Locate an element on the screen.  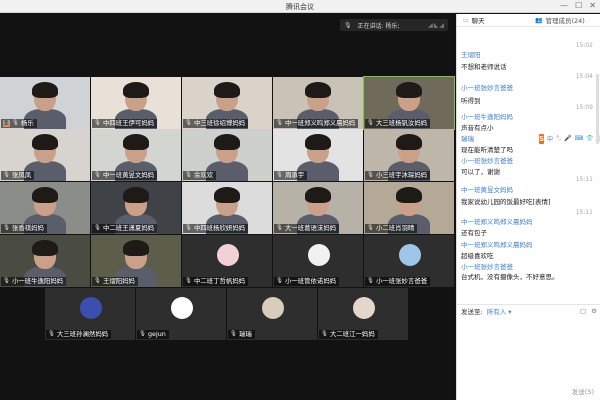
chat-message: 现在能听清楚了吗 is located at coordinates (487, 150).